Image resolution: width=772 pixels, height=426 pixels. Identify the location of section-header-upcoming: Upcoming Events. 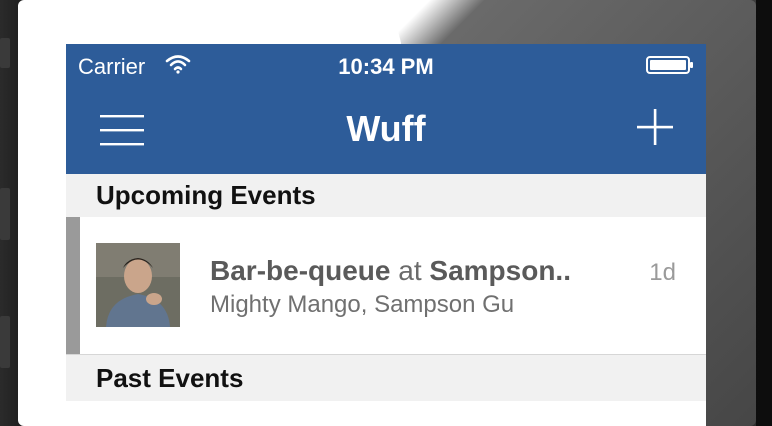
(386, 195).